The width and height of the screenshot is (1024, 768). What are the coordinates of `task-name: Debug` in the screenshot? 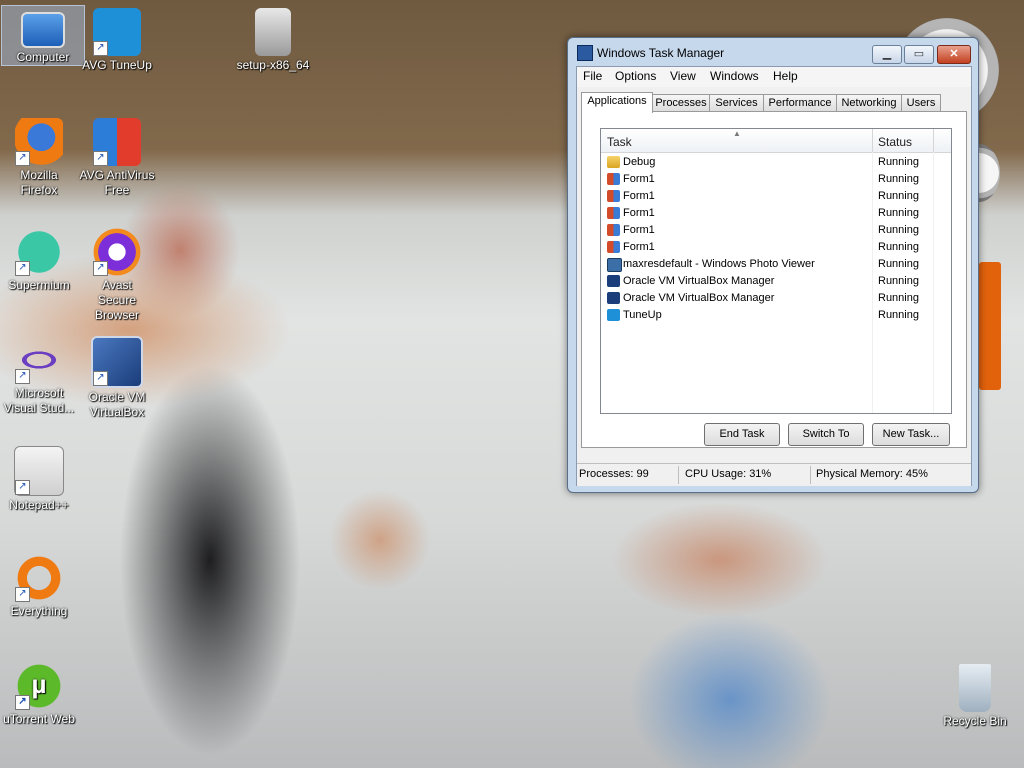 It's located at (639, 162).